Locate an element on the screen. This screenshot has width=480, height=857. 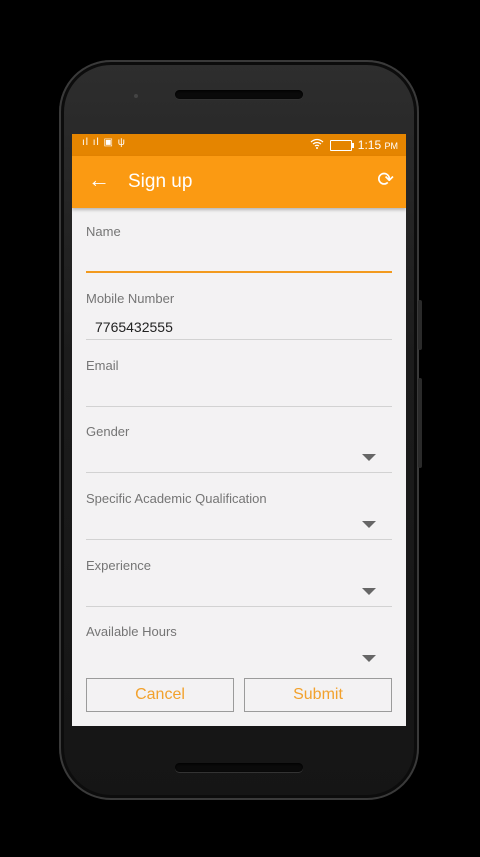
experience-label: Experience is located at coordinates (119, 565).